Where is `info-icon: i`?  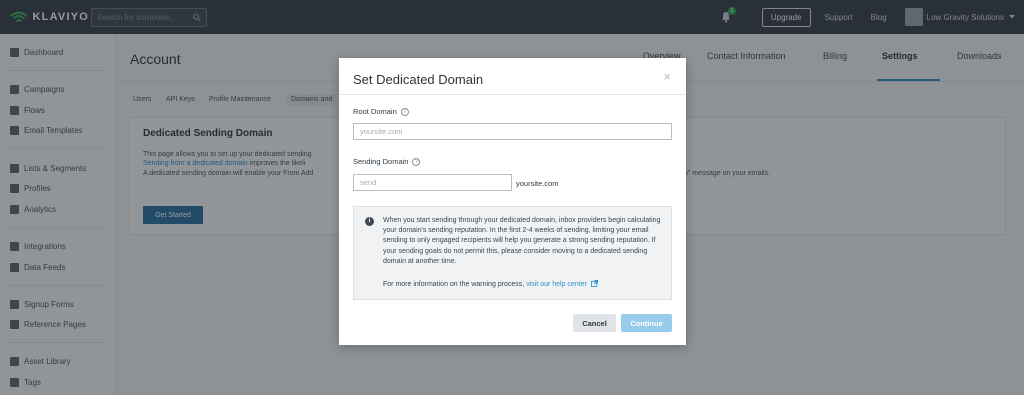
info-icon: i is located at coordinates (369, 221).